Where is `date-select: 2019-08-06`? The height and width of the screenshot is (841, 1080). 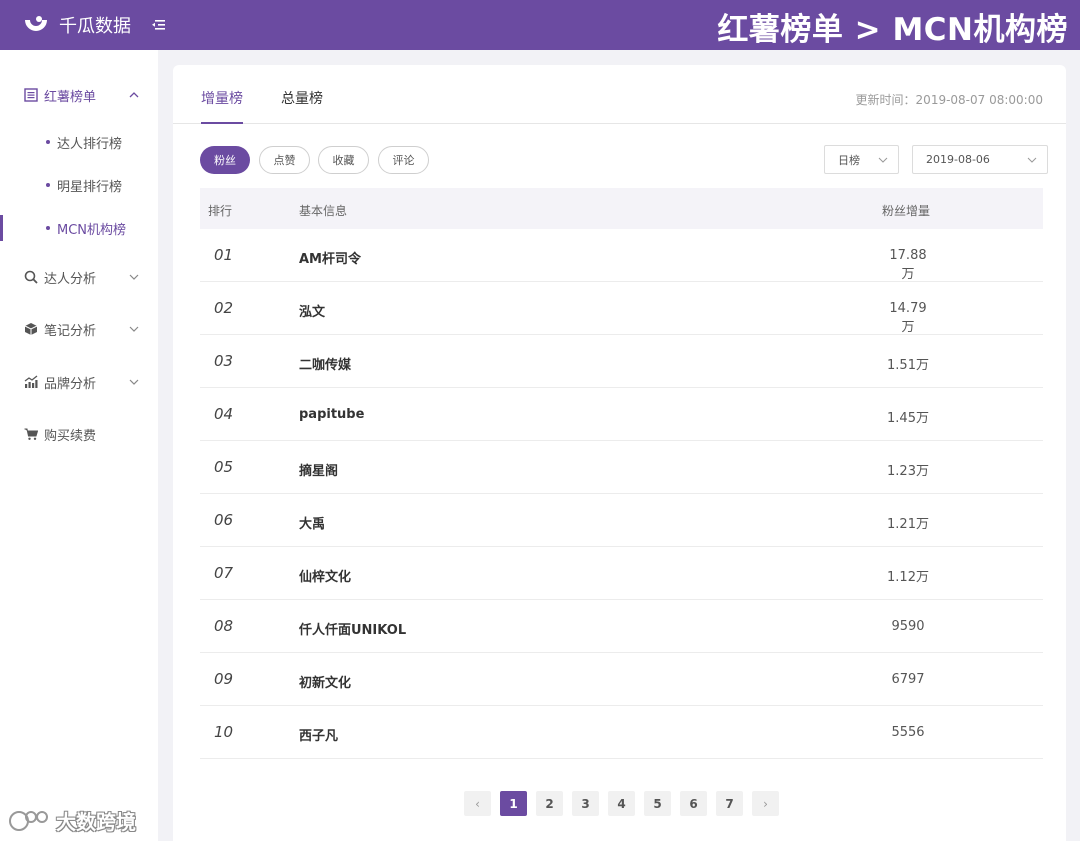 date-select: 2019-08-06 is located at coordinates (980, 159).